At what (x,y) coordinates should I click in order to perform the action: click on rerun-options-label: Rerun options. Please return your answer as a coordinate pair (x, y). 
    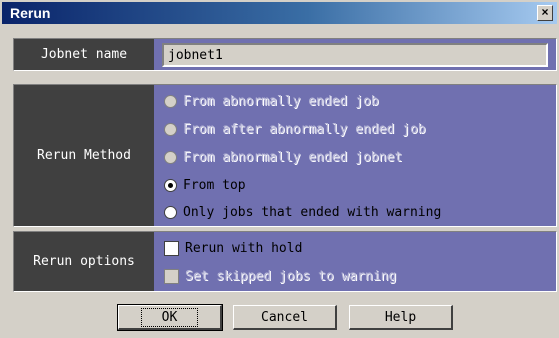
    Looking at the image, I should click on (84, 261).